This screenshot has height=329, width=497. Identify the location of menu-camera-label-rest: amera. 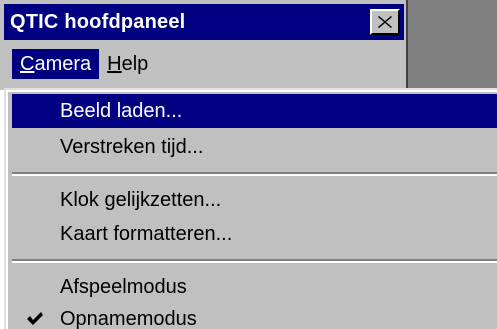
(63, 64).